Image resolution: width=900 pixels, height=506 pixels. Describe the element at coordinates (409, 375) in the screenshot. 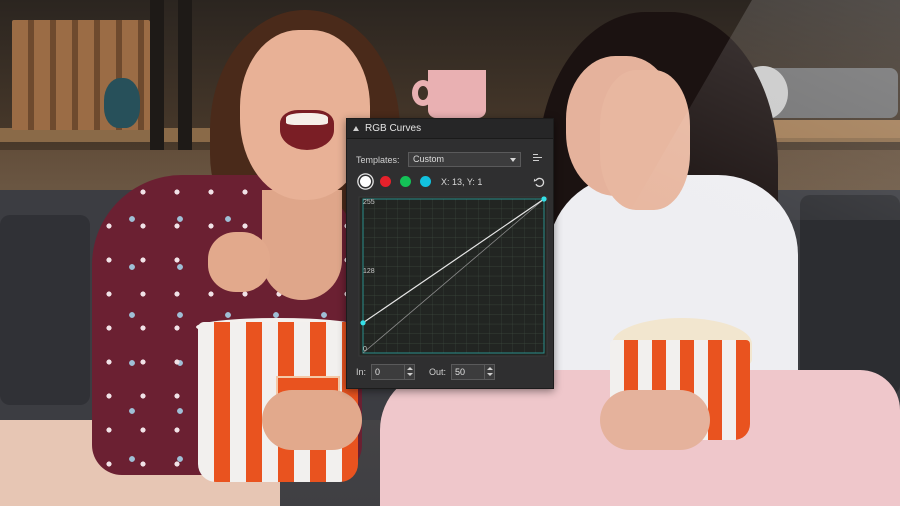

I see `in-decrement-button` at that location.